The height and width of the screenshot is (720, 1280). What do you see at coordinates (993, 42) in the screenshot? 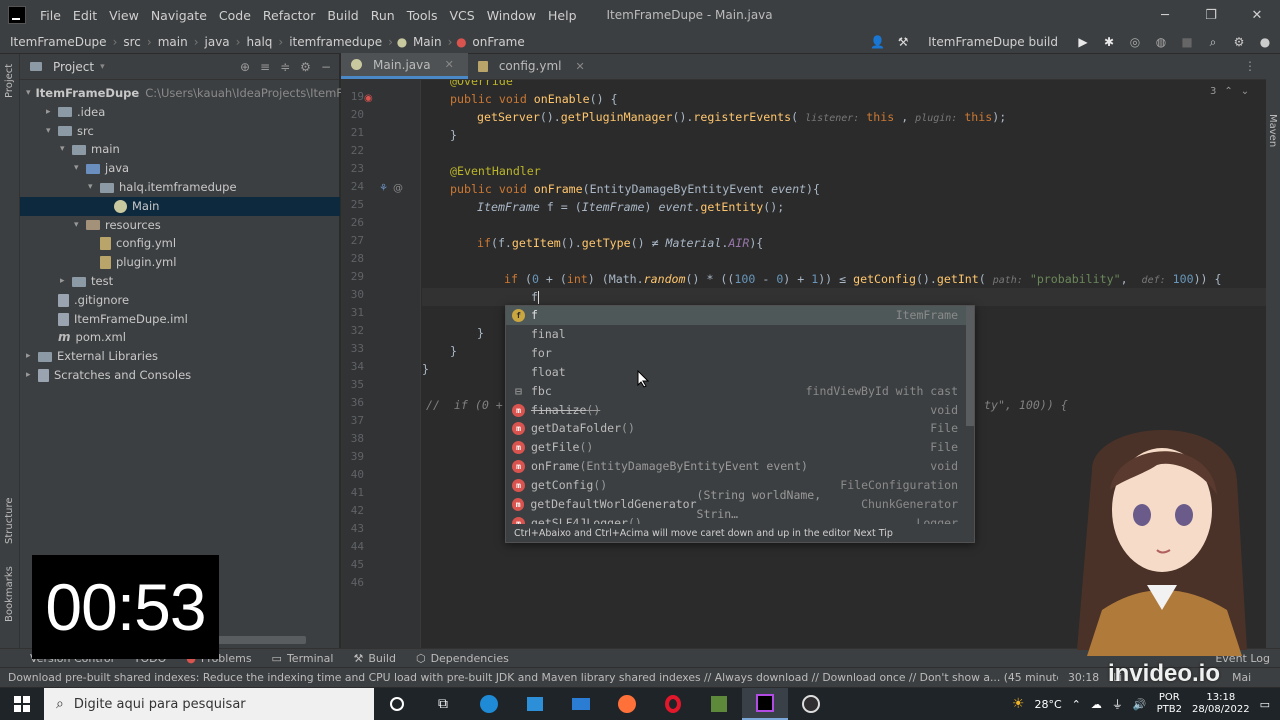
I see `run-configuration-select: ItemFrameDupe build` at bounding box center [993, 42].